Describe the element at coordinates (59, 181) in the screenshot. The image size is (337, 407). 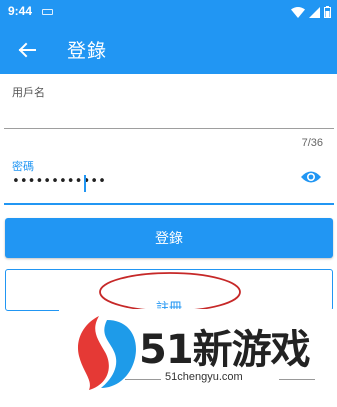
I see `password-input: ••••••••••••` at that location.